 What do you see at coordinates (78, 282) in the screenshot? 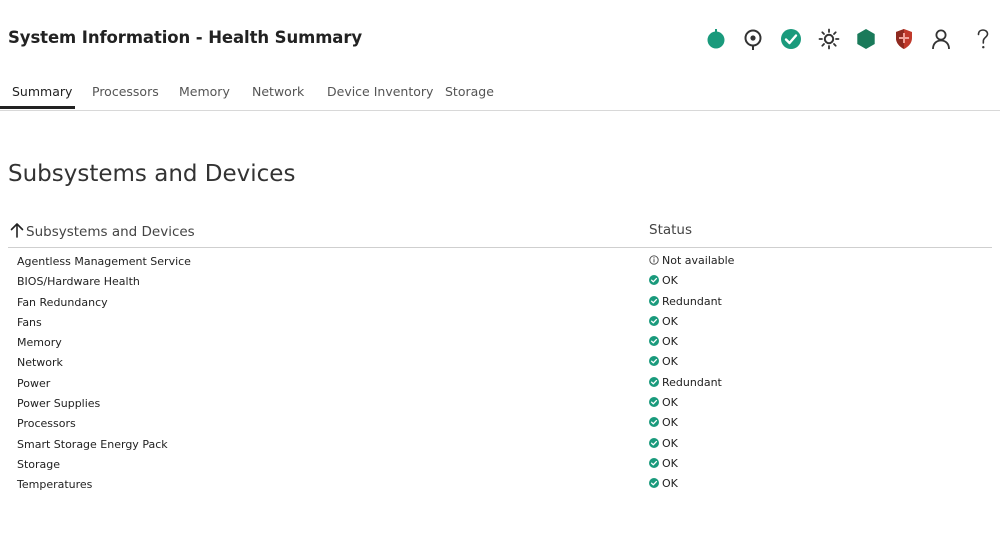
I see `subsystem-name: BIOS/Hardware Health` at bounding box center [78, 282].